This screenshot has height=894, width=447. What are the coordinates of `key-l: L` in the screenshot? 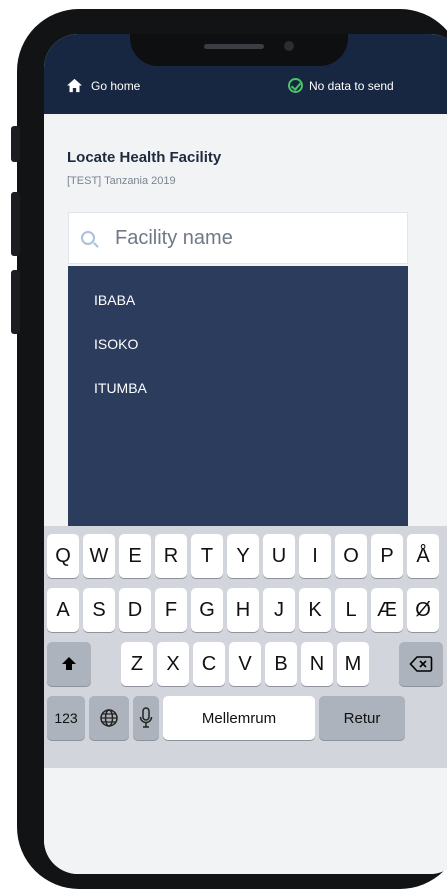 It's located at (351, 610).